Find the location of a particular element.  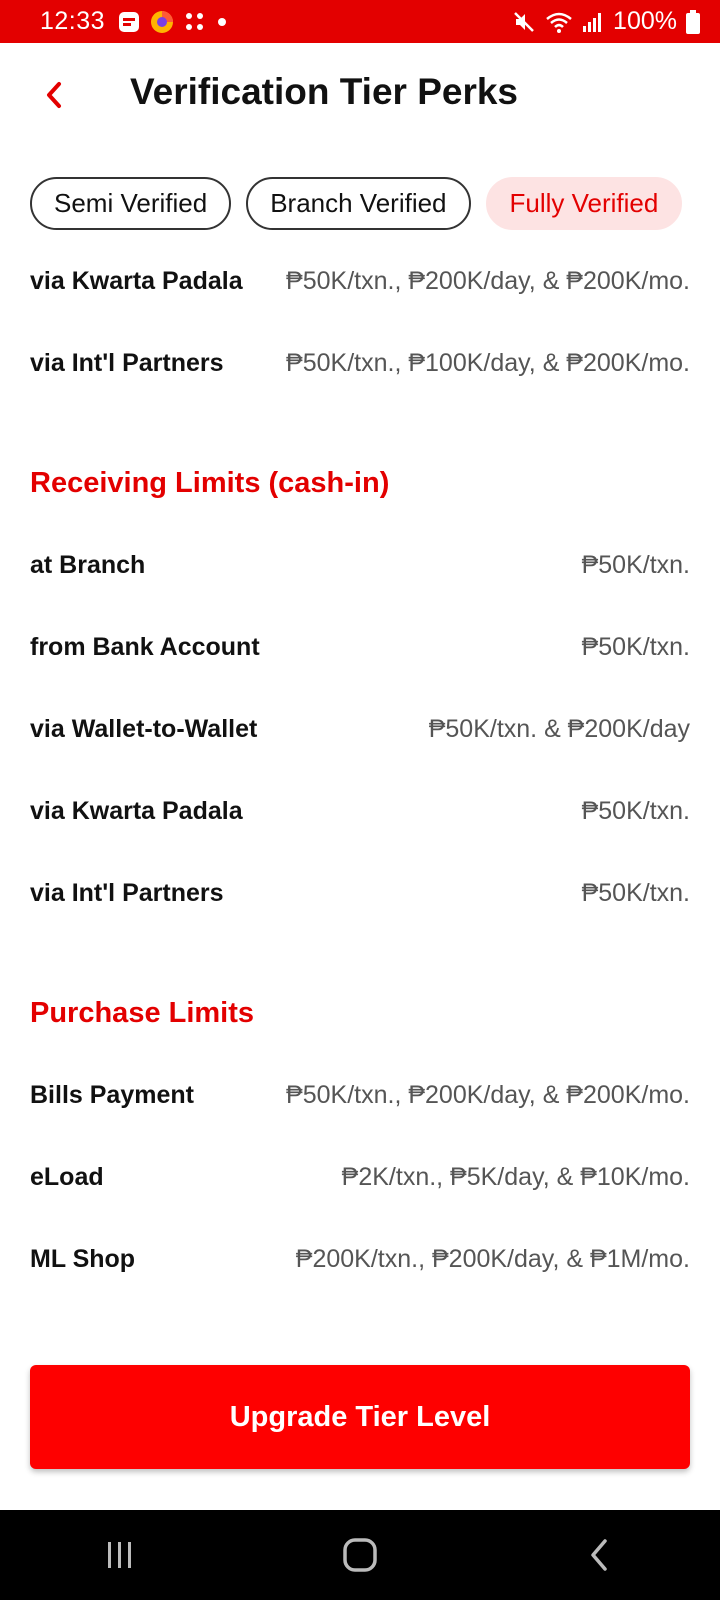

list-item: from Bank Account ₱50K/txn. is located at coordinates (360, 647).